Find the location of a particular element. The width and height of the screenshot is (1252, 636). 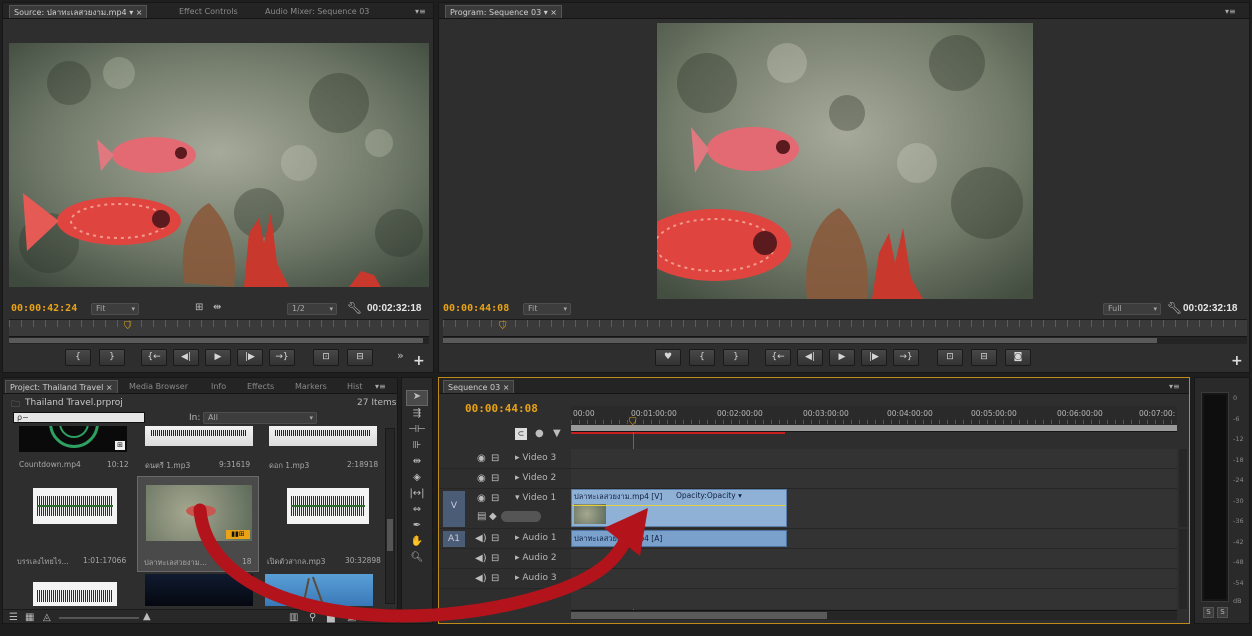

opacity-menu: Opacity:Opacity ▾ is located at coordinates (709, 495).